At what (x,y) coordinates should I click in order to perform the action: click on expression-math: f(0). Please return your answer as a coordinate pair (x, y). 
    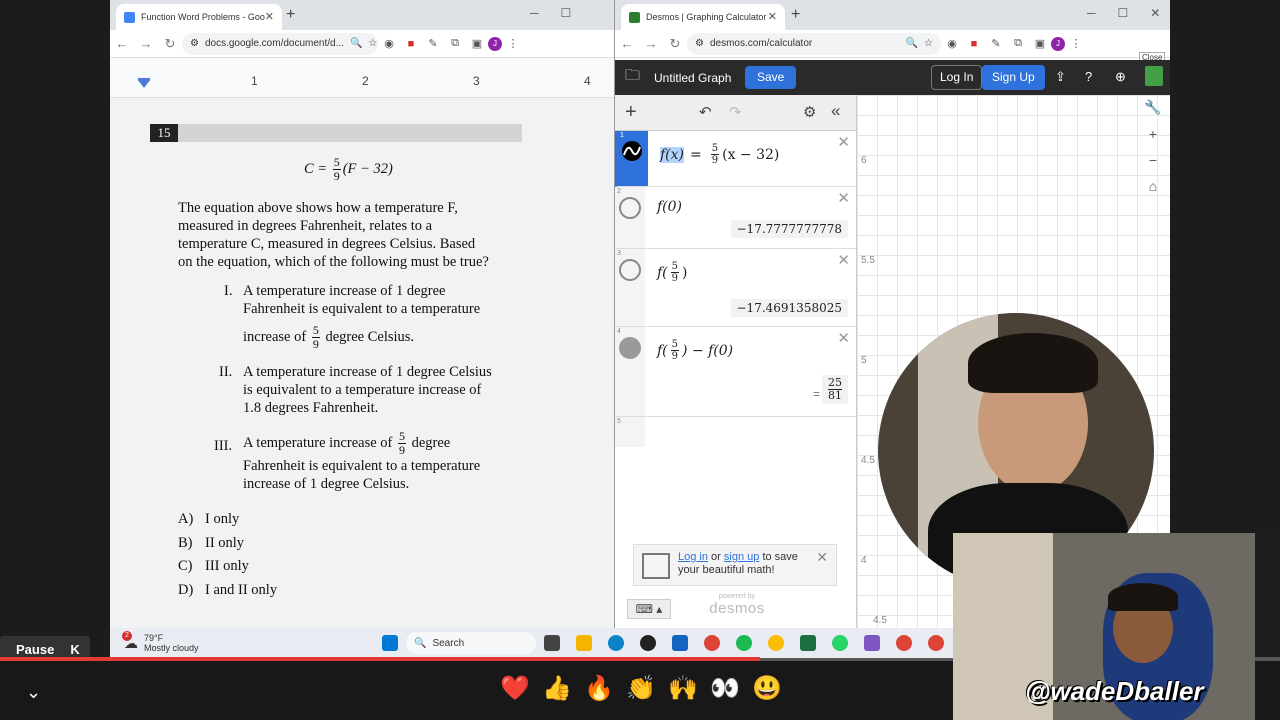
    Looking at the image, I should click on (669, 207).